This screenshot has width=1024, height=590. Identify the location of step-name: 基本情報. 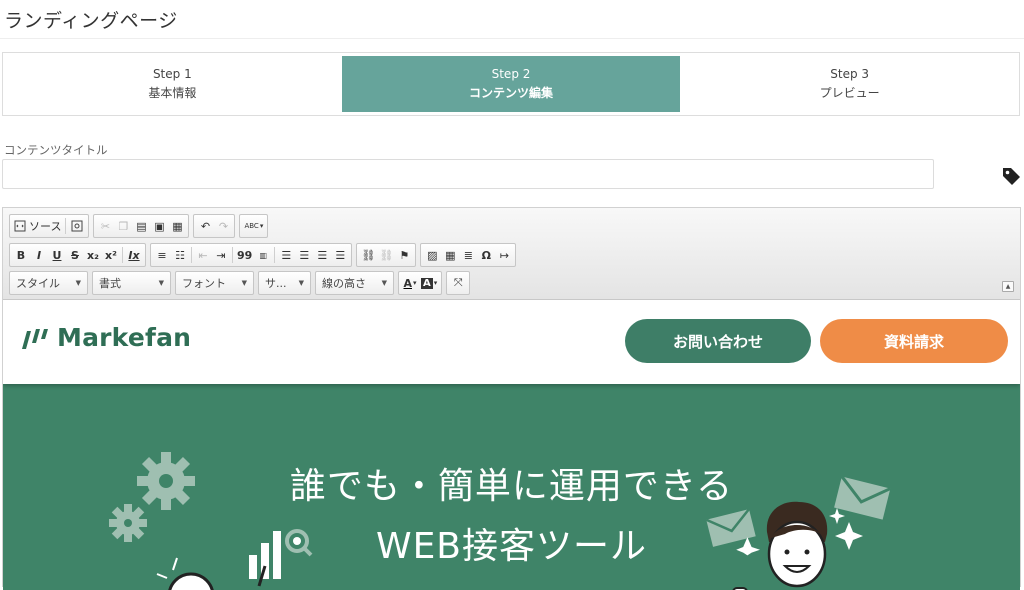
(172, 93).